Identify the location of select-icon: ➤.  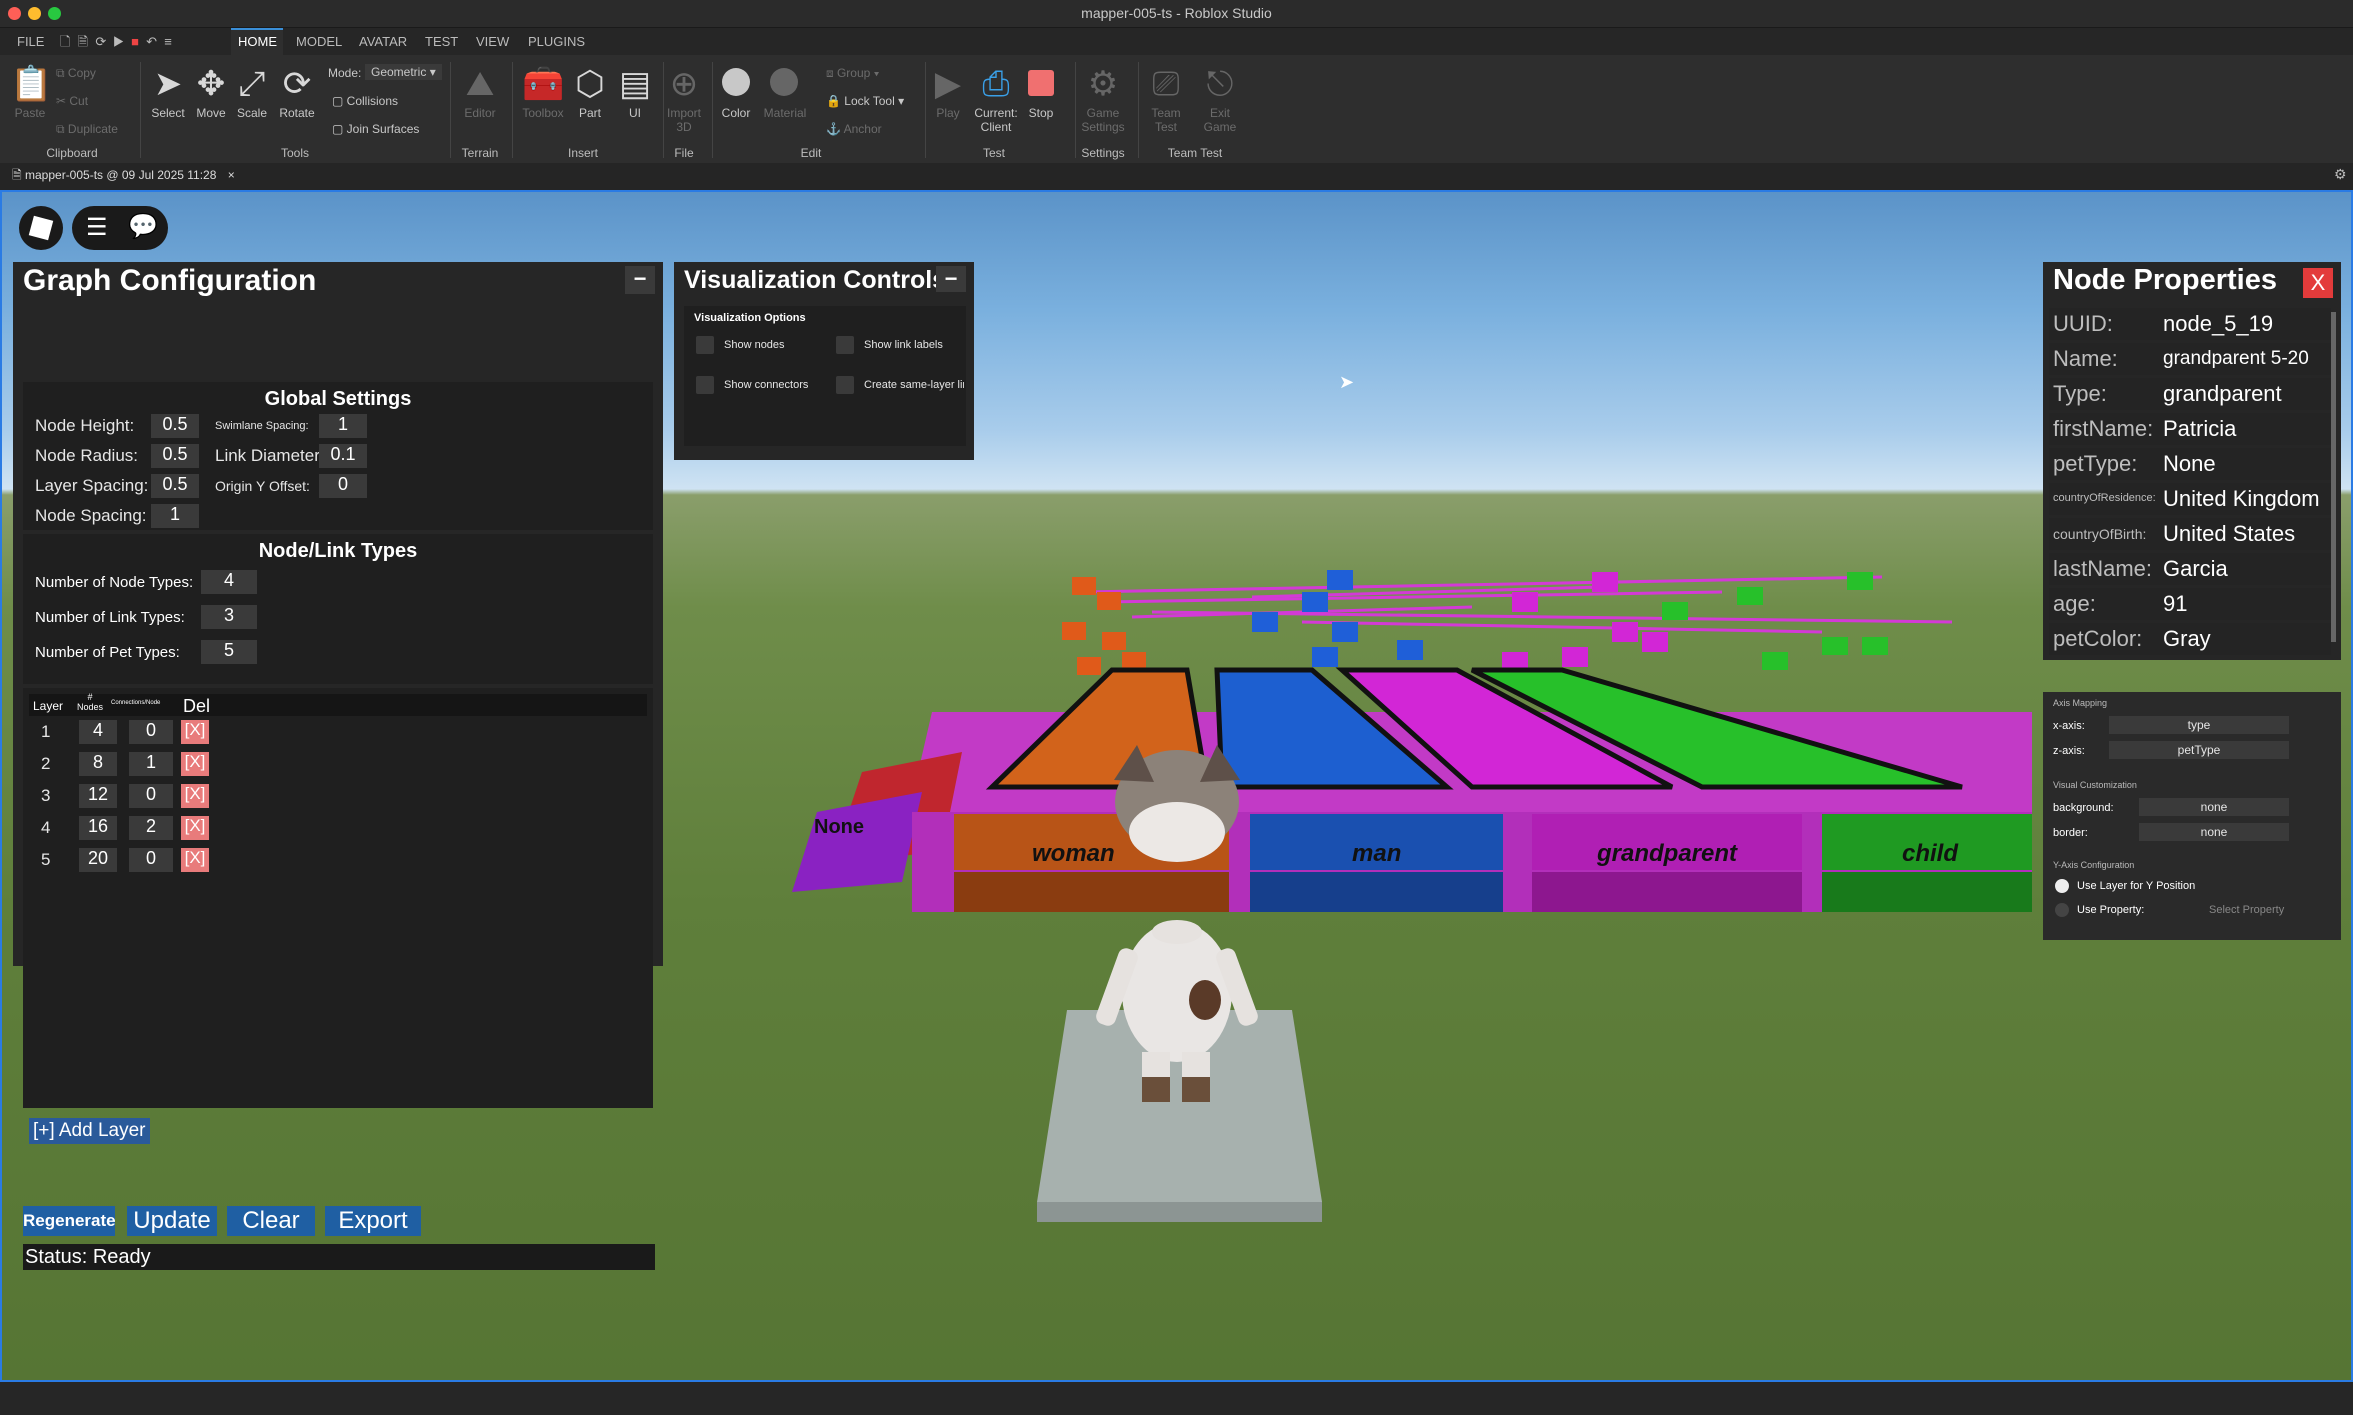
(168, 84).